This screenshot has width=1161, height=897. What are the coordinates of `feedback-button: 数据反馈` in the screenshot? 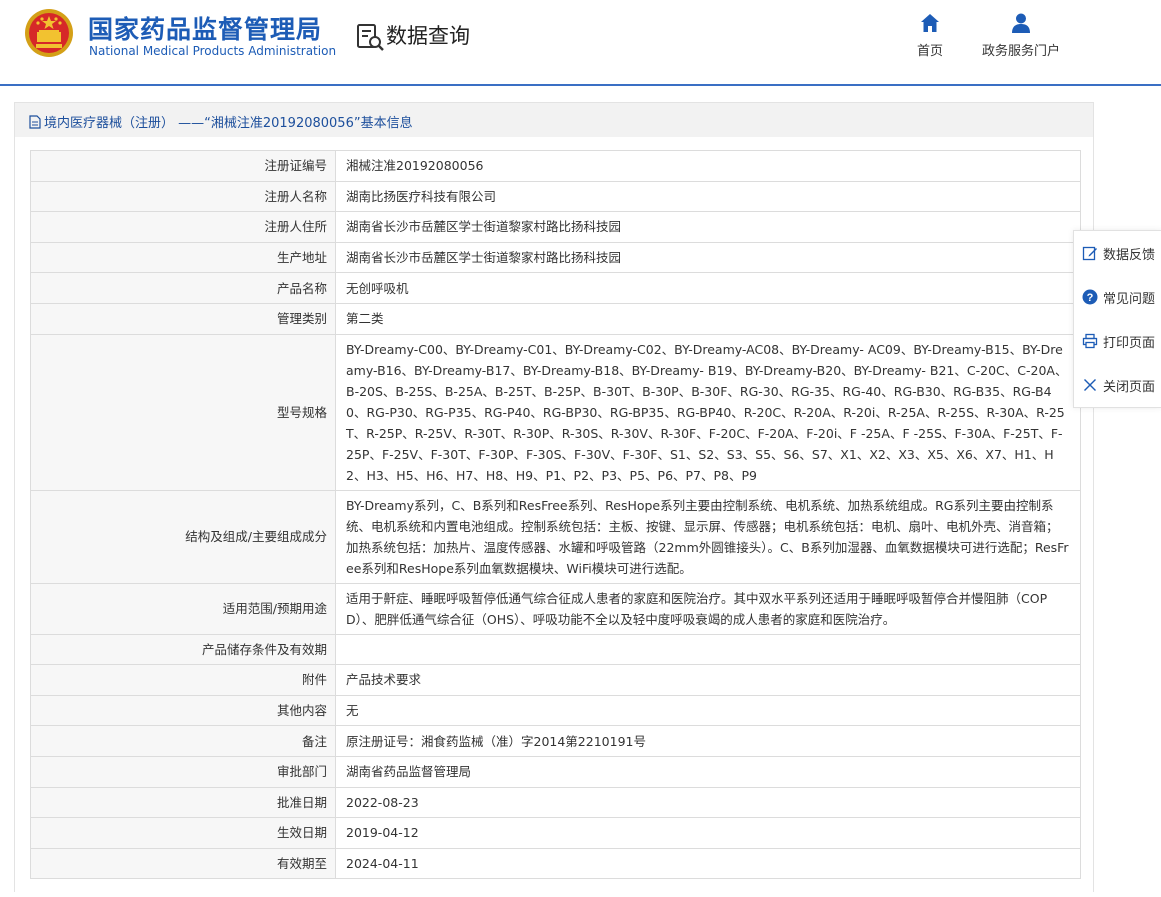 It's located at (1117, 253).